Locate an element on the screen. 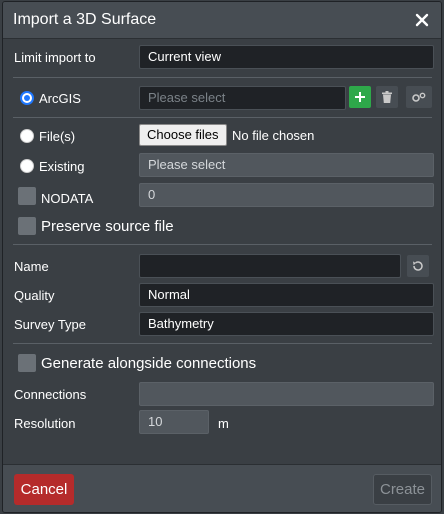 The width and height of the screenshot is (444, 514). files-radio is located at coordinates (27, 136).